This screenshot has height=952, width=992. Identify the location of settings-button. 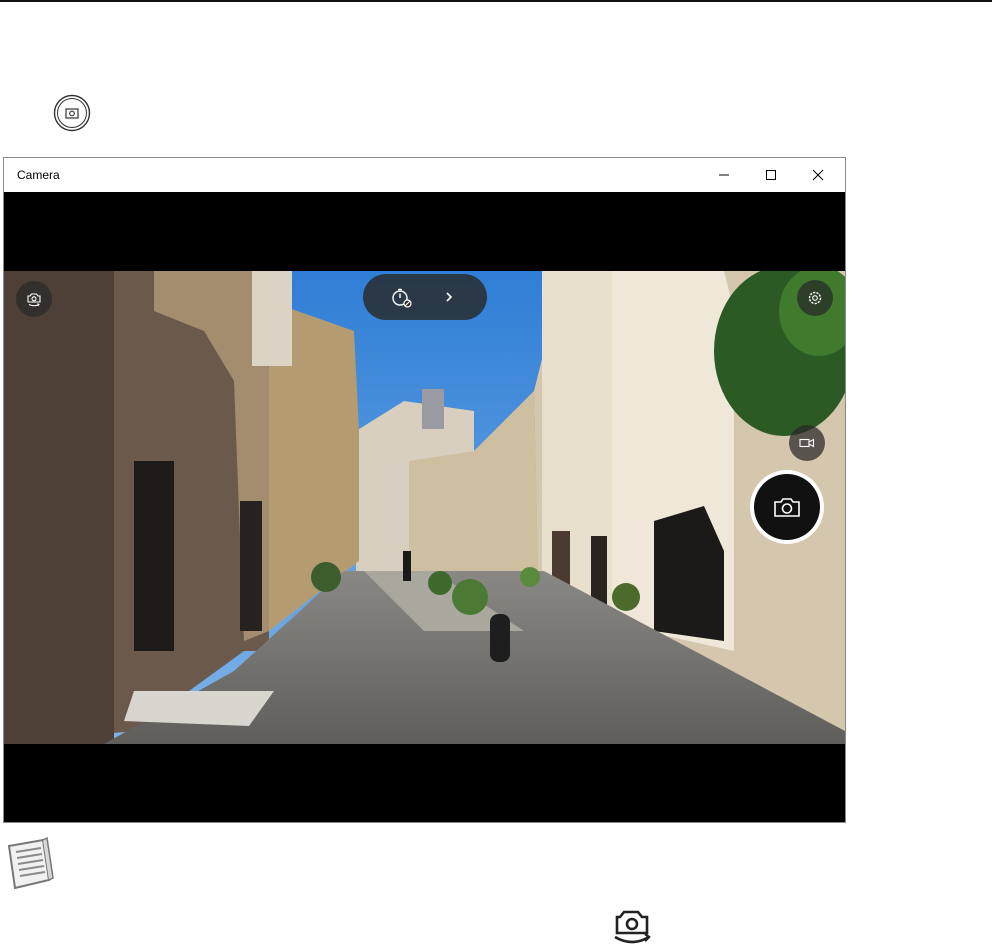
(815, 298).